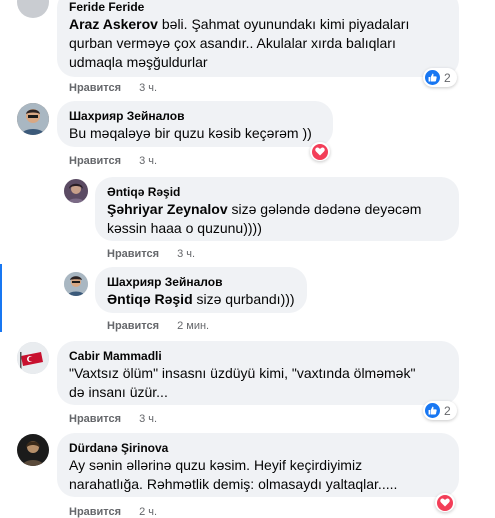  I want to click on comment-actions: Нравится 2 ч., so click(113, 512).